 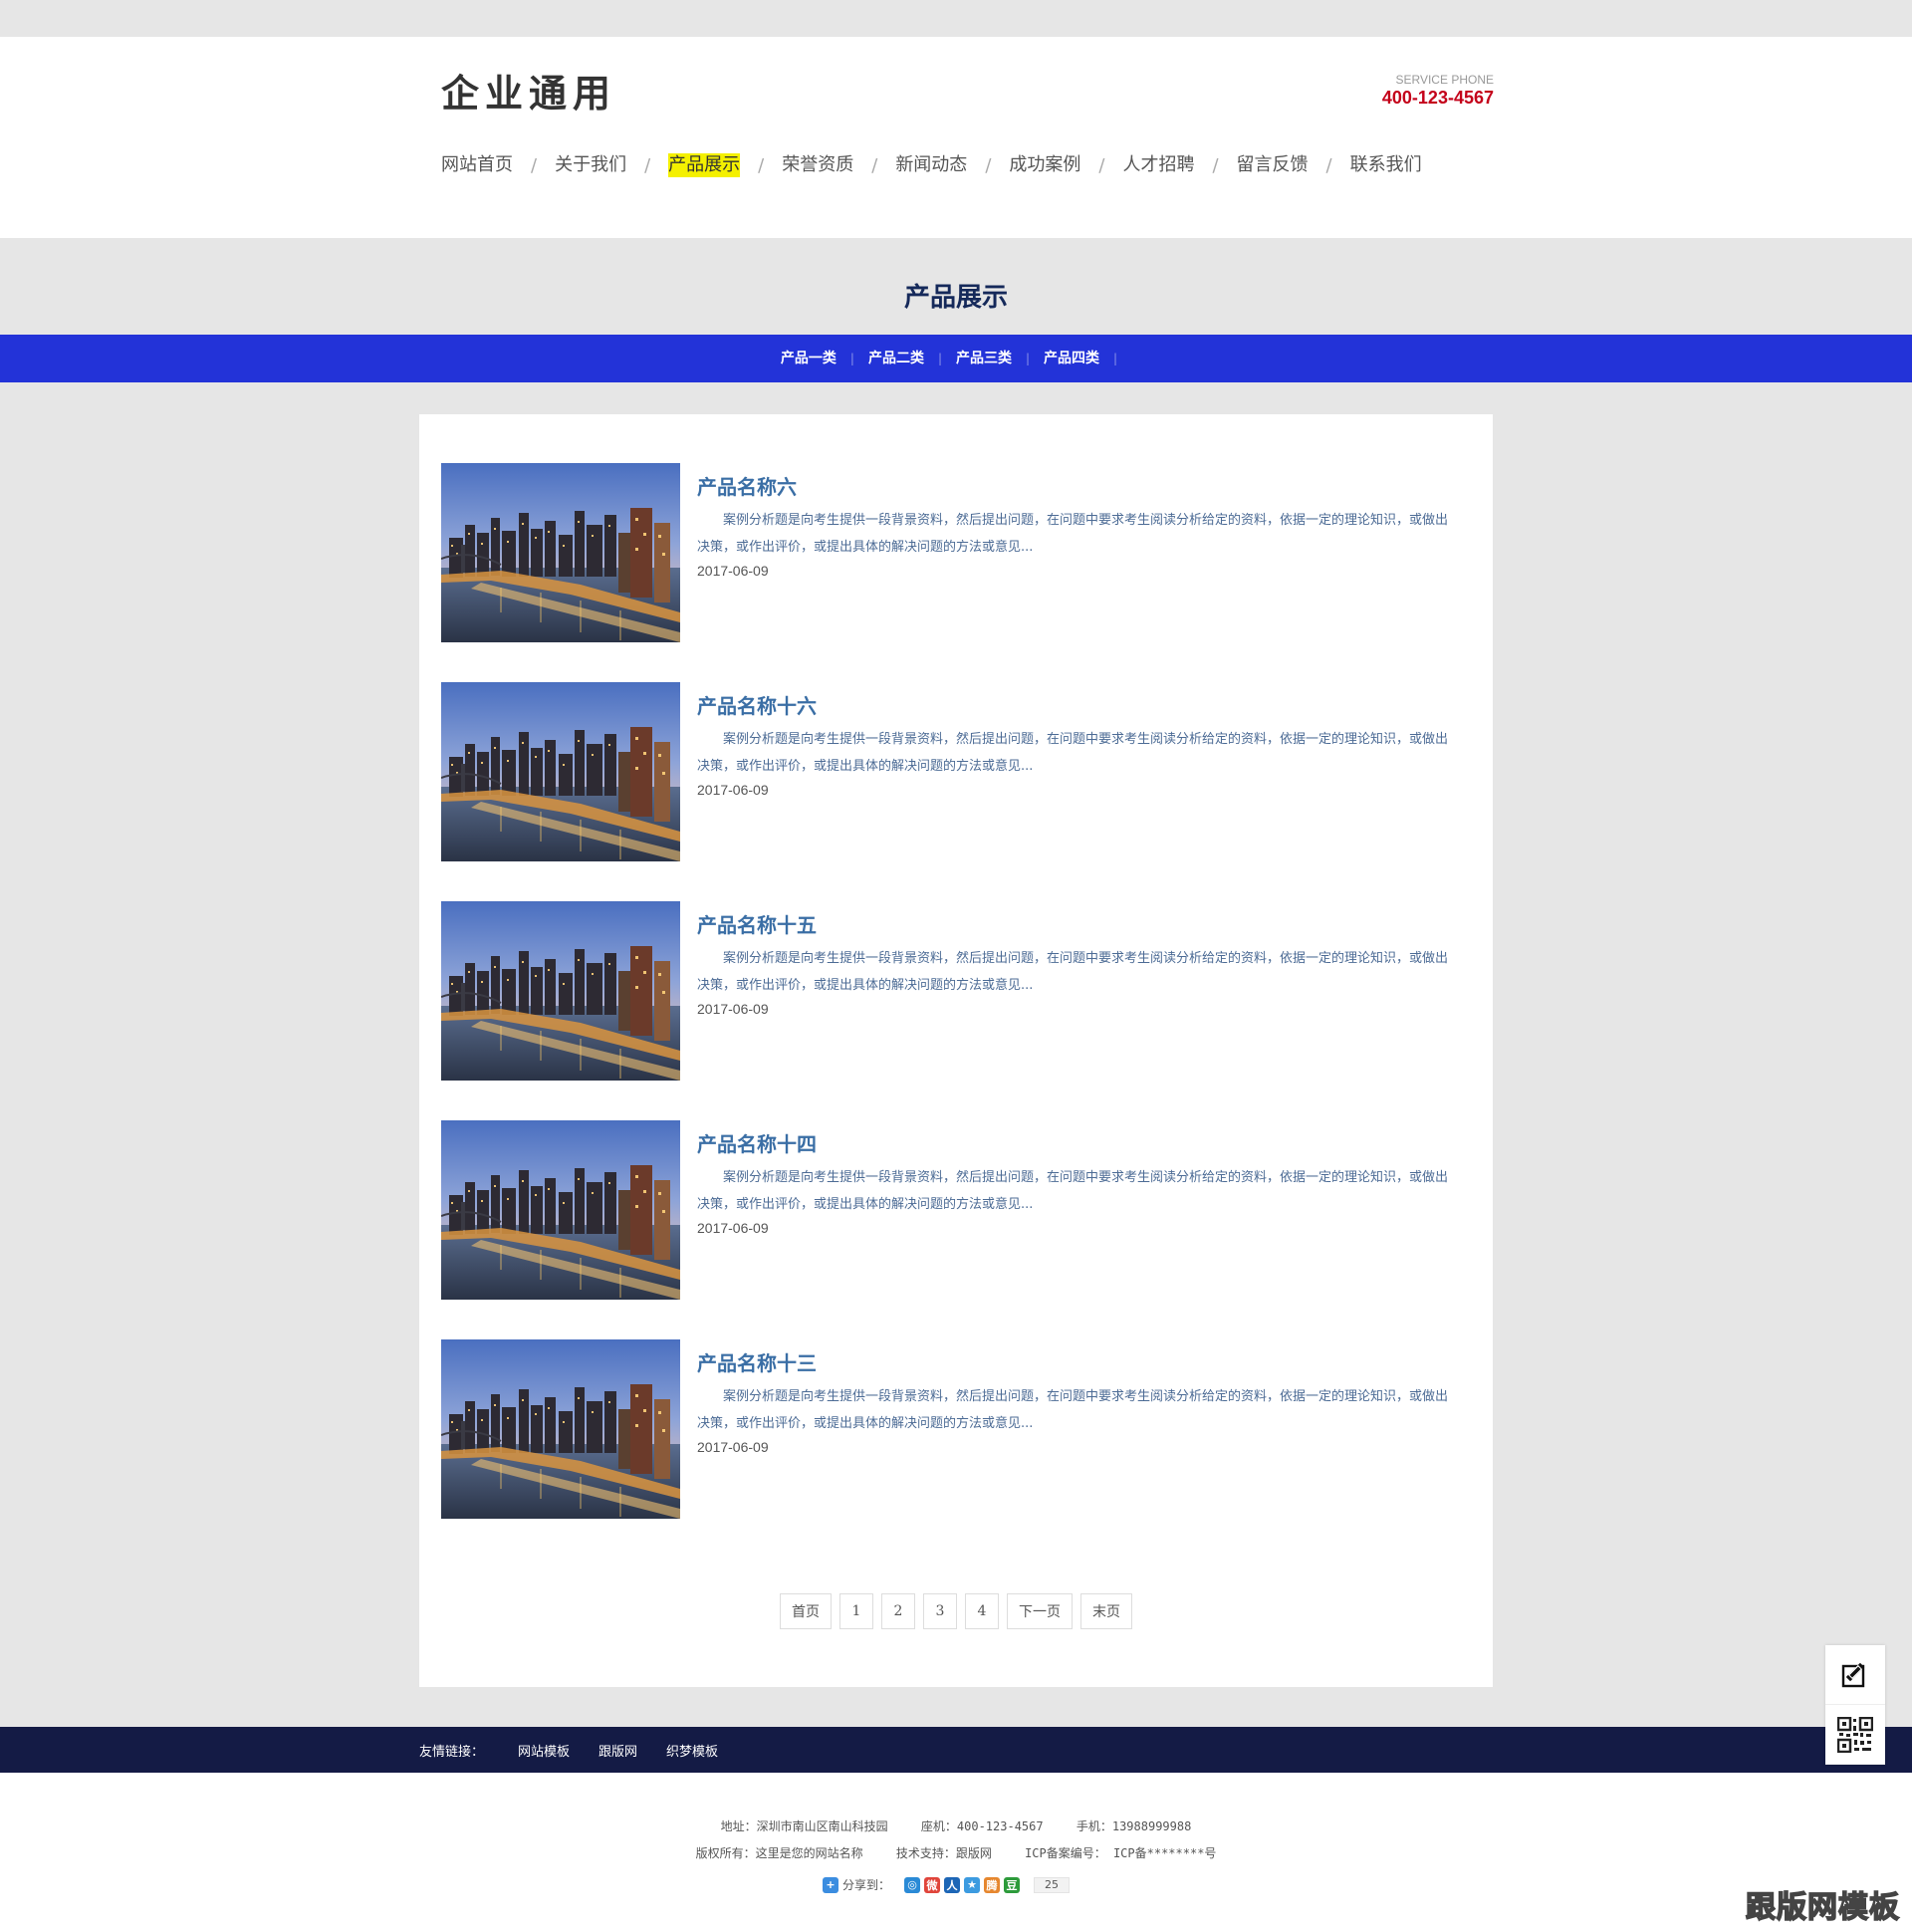 I want to click on product-title: 产品名称十三, so click(x=757, y=1362).